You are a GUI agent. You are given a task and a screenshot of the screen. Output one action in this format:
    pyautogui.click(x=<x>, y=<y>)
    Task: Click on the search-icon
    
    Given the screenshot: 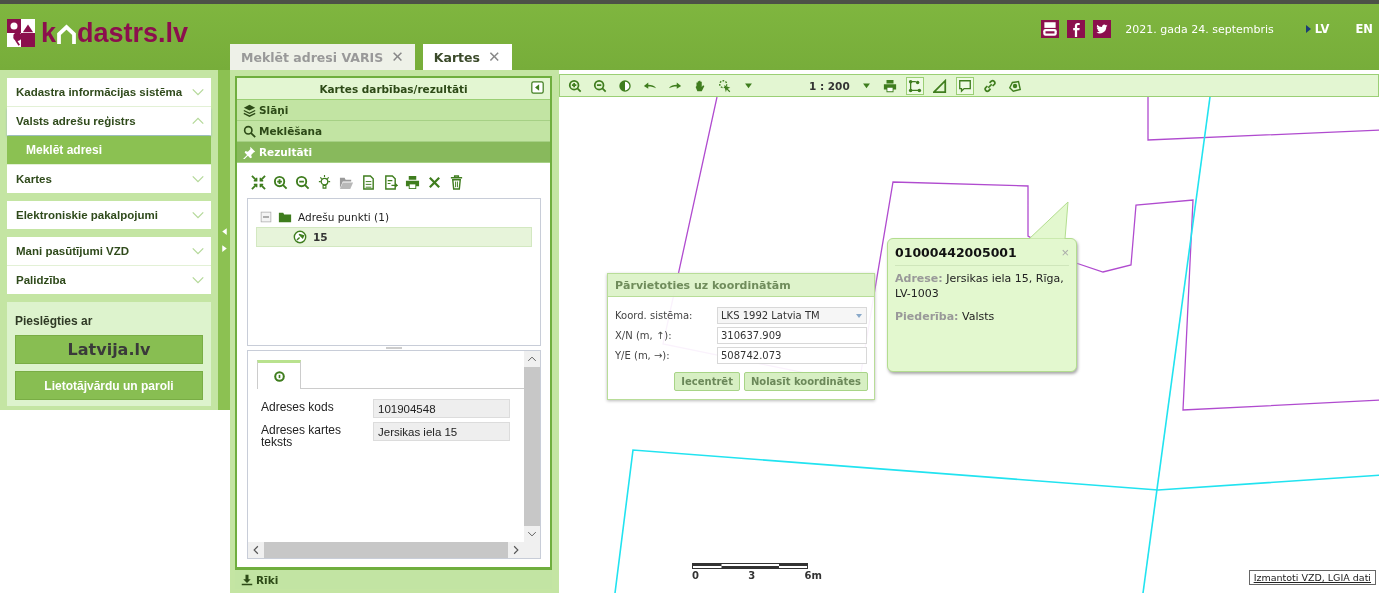 What is the action you would take?
    pyautogui.click(x=249, y=131)
    